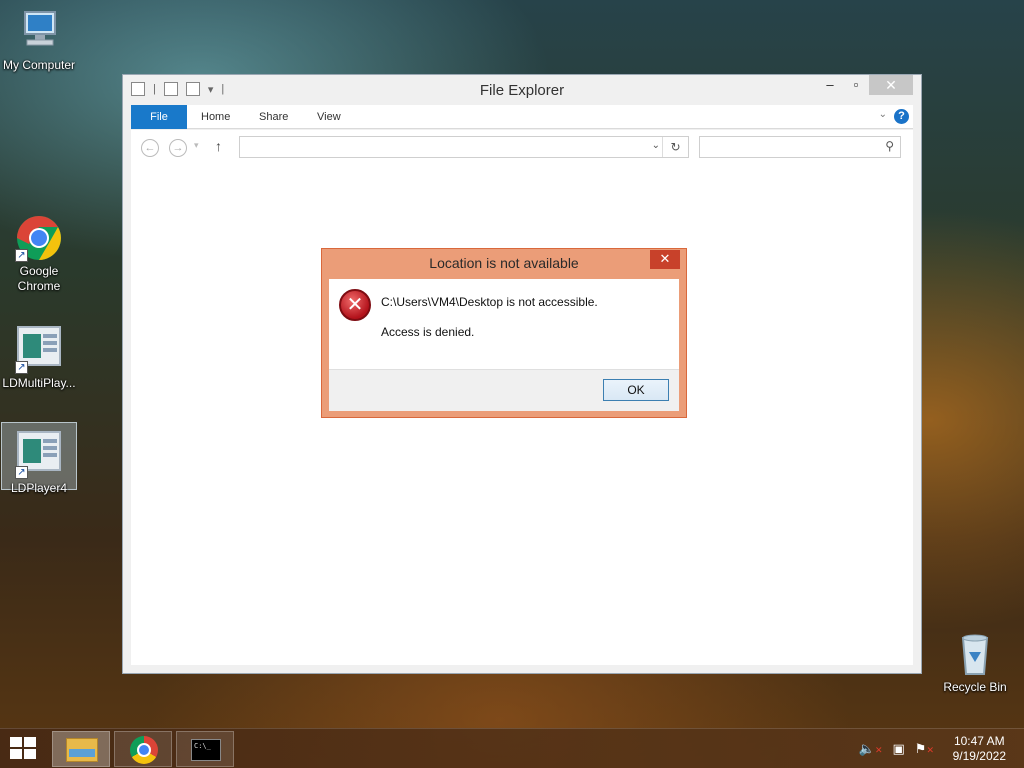 The height and width of the screenshot is (768, 1024). I want to click on window-title: File Explorer, so click(522, 90).